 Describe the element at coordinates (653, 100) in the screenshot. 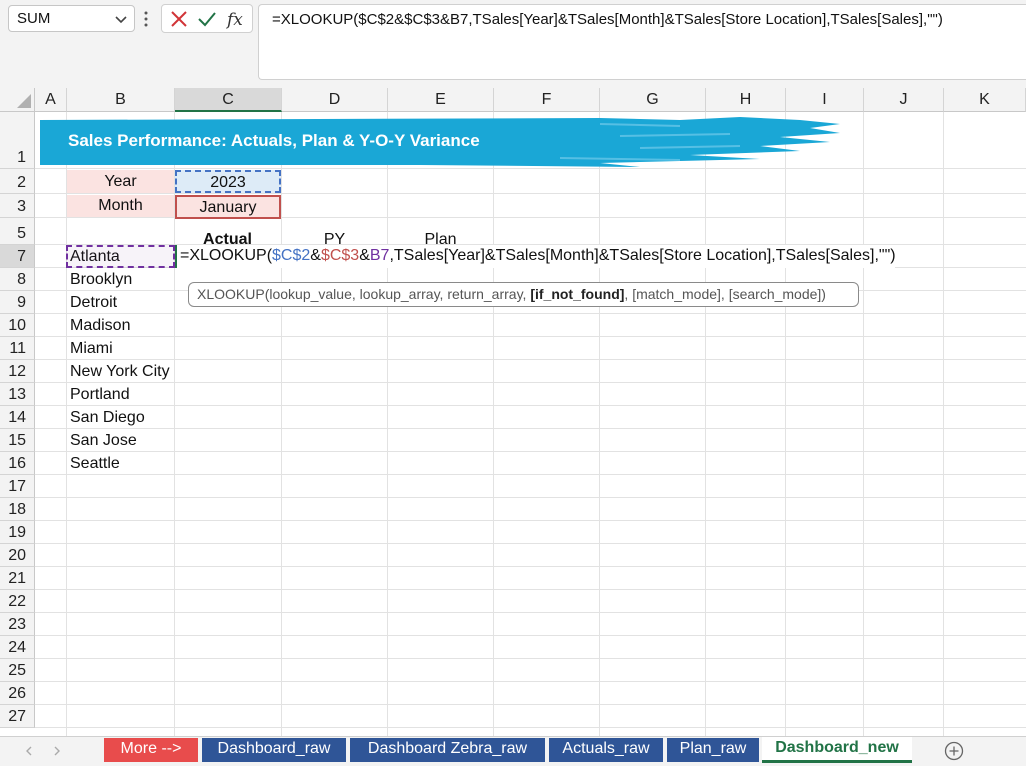

I see `column-header-g: G` at that location.